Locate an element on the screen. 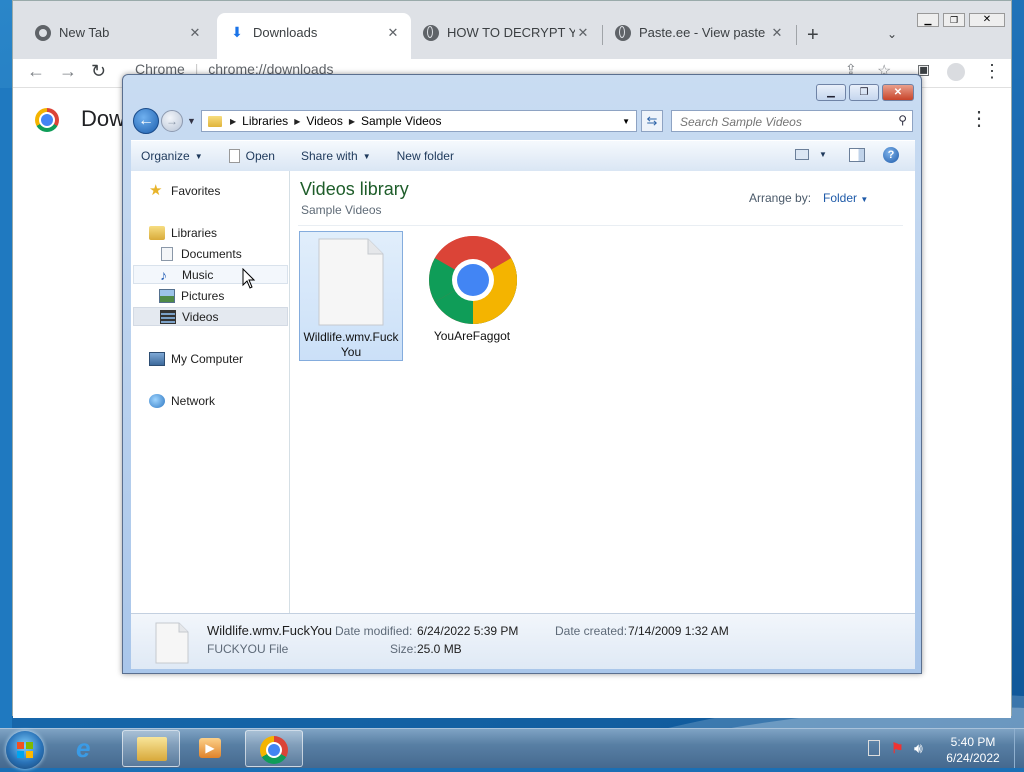 The image size is (1024, 772). nav-pictures: Pictures is located at coordinates (191, 295).